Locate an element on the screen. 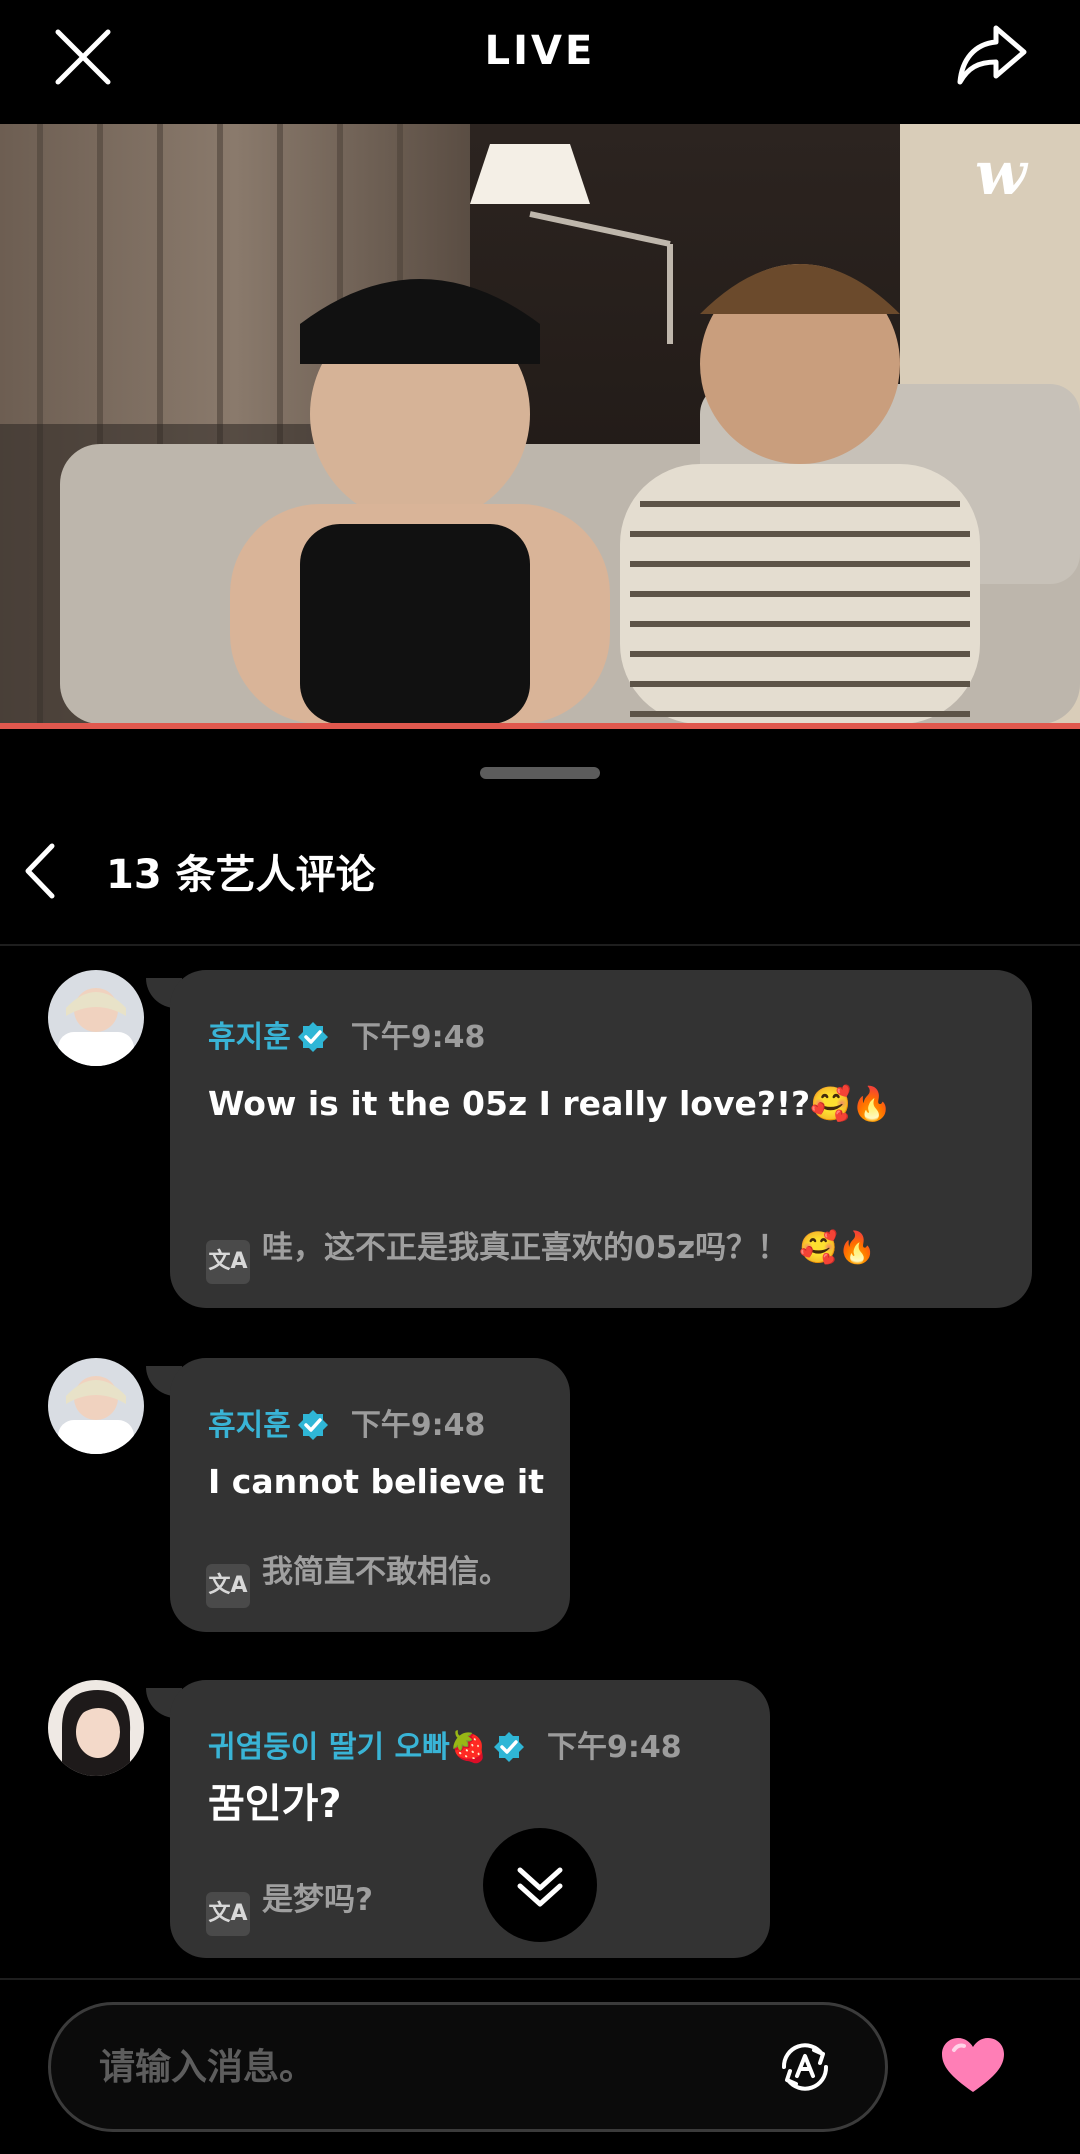  composer-bar is located at coordinates (540, 2066).